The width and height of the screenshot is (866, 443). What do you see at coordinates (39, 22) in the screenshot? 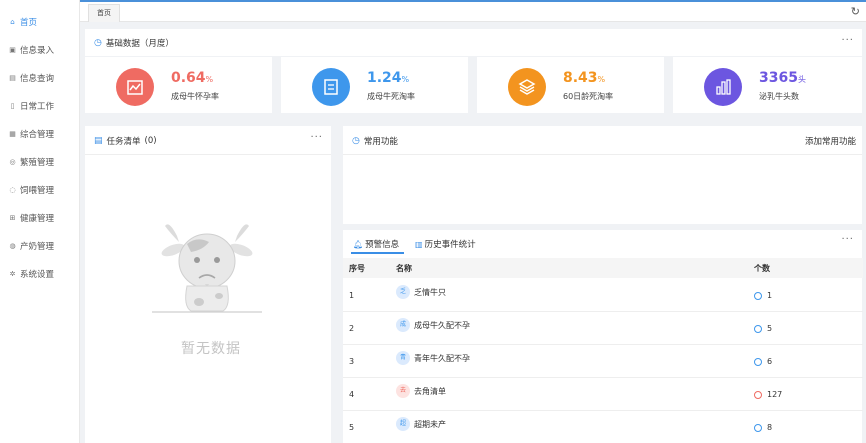
I see `sidebar-item-home: ⌂ 首页` at bounding box center [39, 22].